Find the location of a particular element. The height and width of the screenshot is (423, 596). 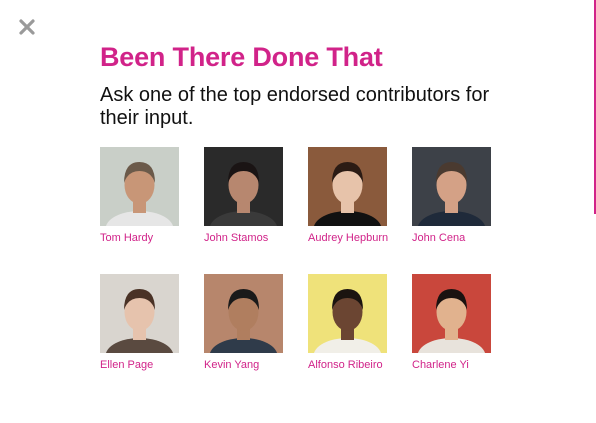

contributor-card: Ellen Page is located at coordinates (140, 322).